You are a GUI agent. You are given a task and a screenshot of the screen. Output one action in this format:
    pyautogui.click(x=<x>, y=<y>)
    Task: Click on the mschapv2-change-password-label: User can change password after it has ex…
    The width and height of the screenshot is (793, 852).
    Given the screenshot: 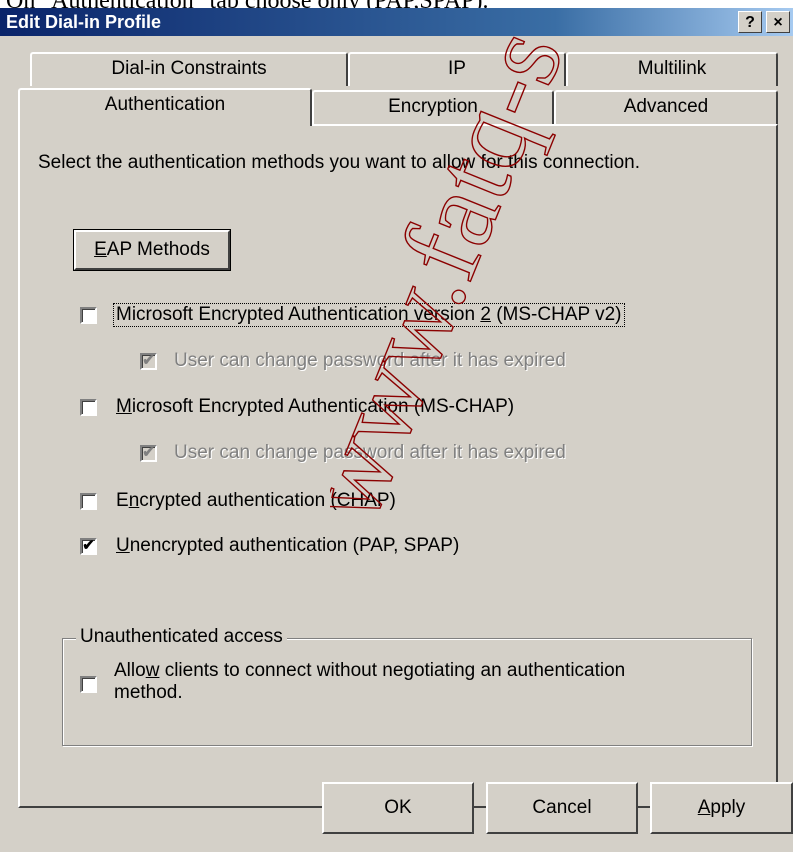 What is the action you would take?
    pyautogui.click(x=370, y=360)
    